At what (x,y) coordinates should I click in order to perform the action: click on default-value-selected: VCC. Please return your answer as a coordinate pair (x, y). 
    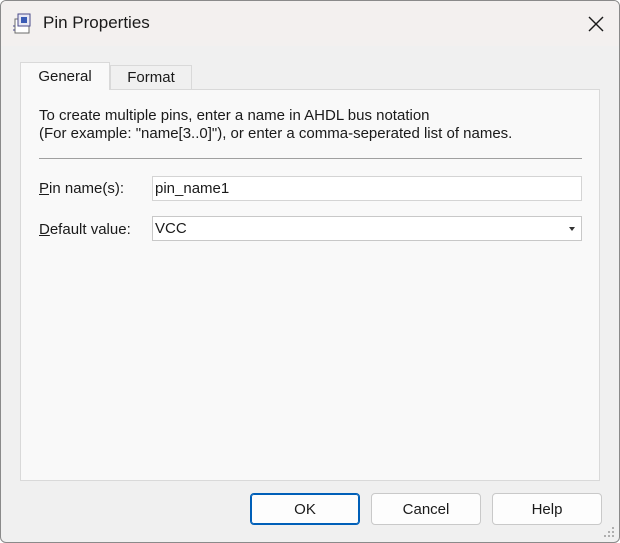
    Looking at the image, I should click on (171, 228).